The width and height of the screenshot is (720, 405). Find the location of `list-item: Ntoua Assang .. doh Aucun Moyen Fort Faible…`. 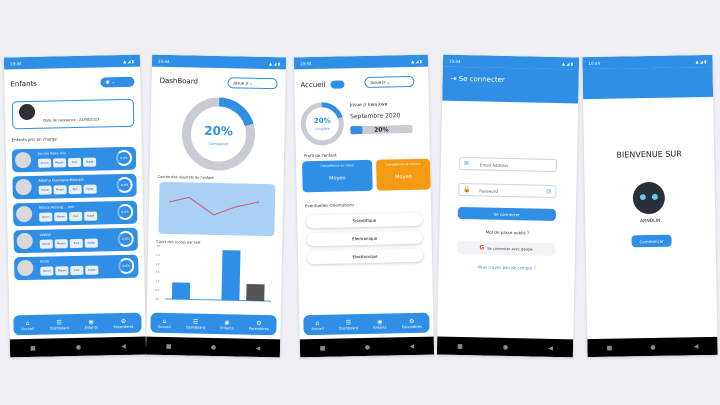

list-item: Ntoua Assang .. doh Aucun Moyen Fort Faible… is located at coordinates (75, 213).